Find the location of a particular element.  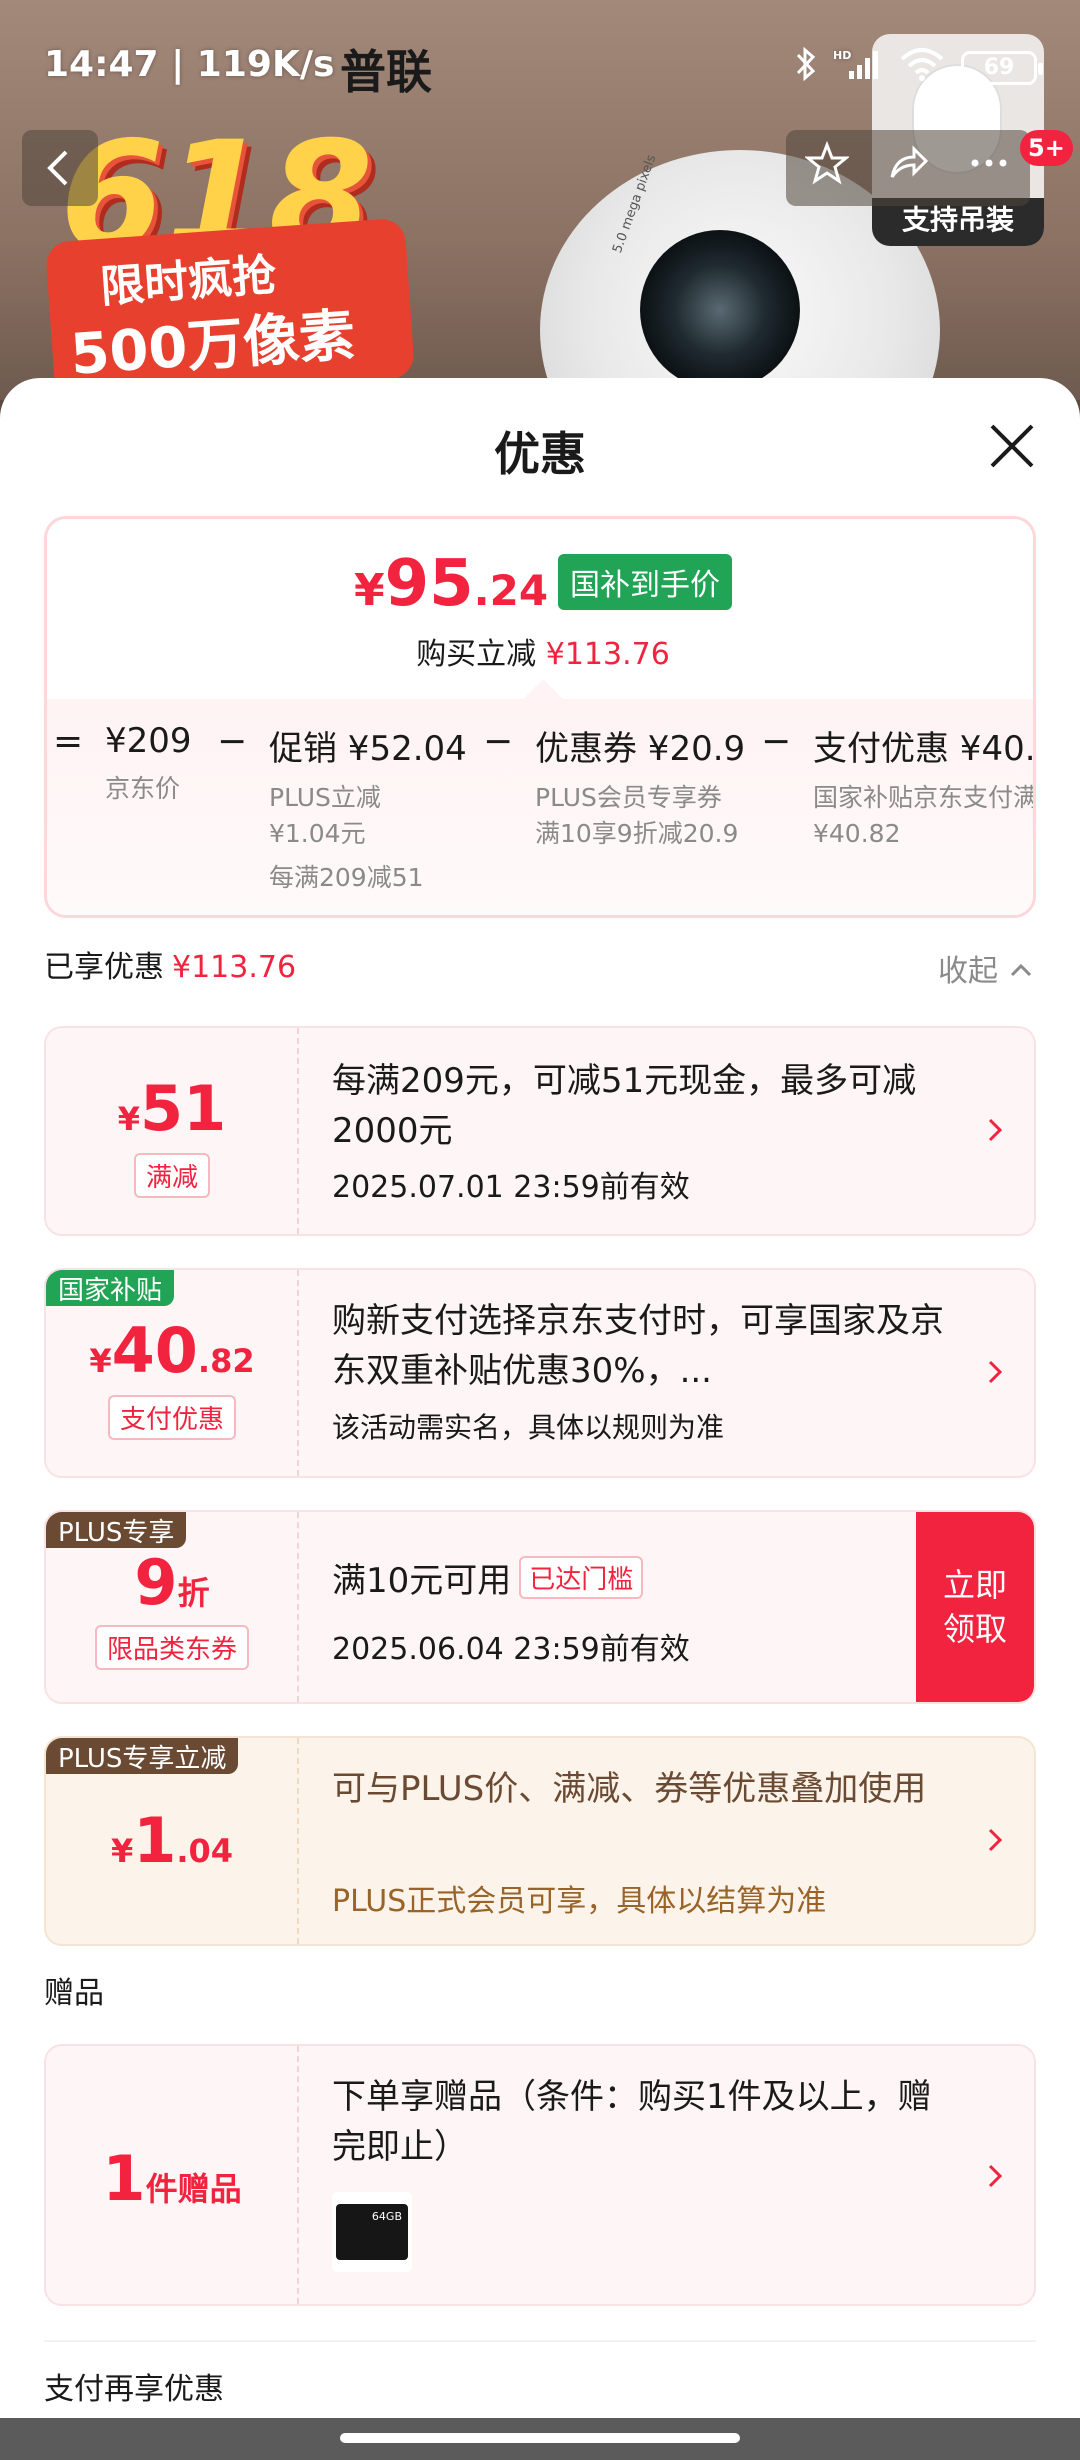

wifi-icon is located at coordinates (922, 68).